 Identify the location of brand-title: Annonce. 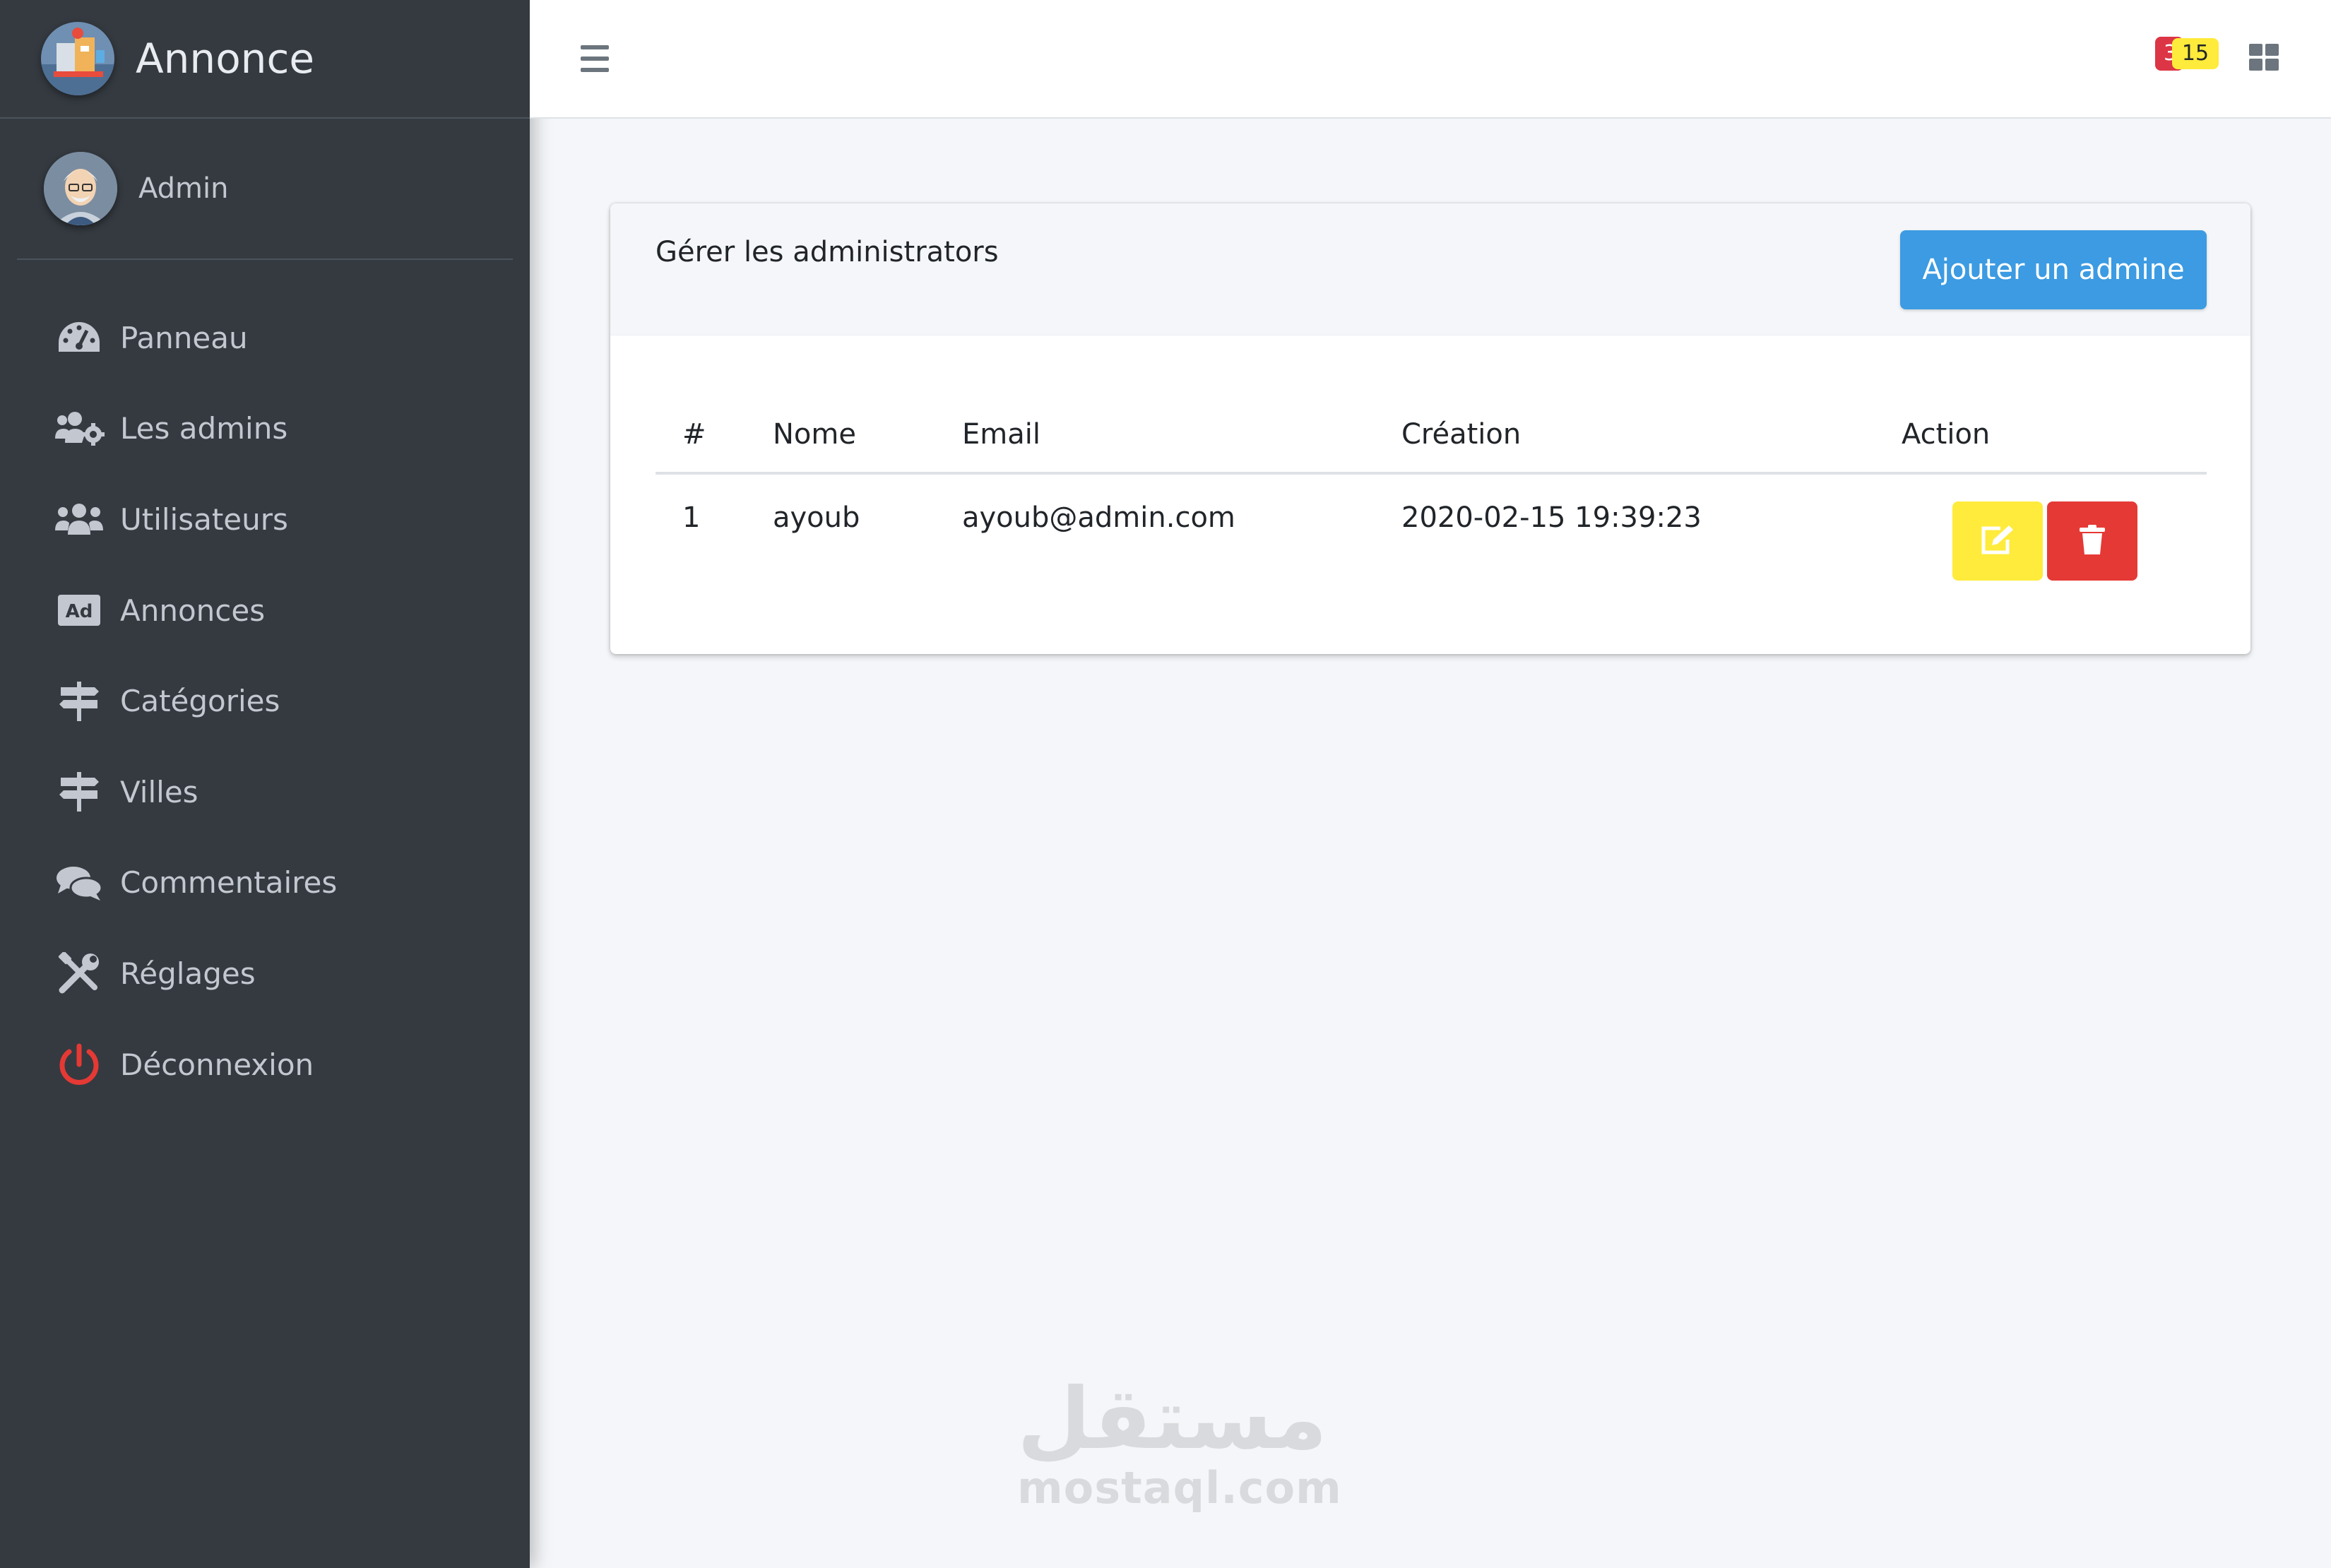
(225, 59).